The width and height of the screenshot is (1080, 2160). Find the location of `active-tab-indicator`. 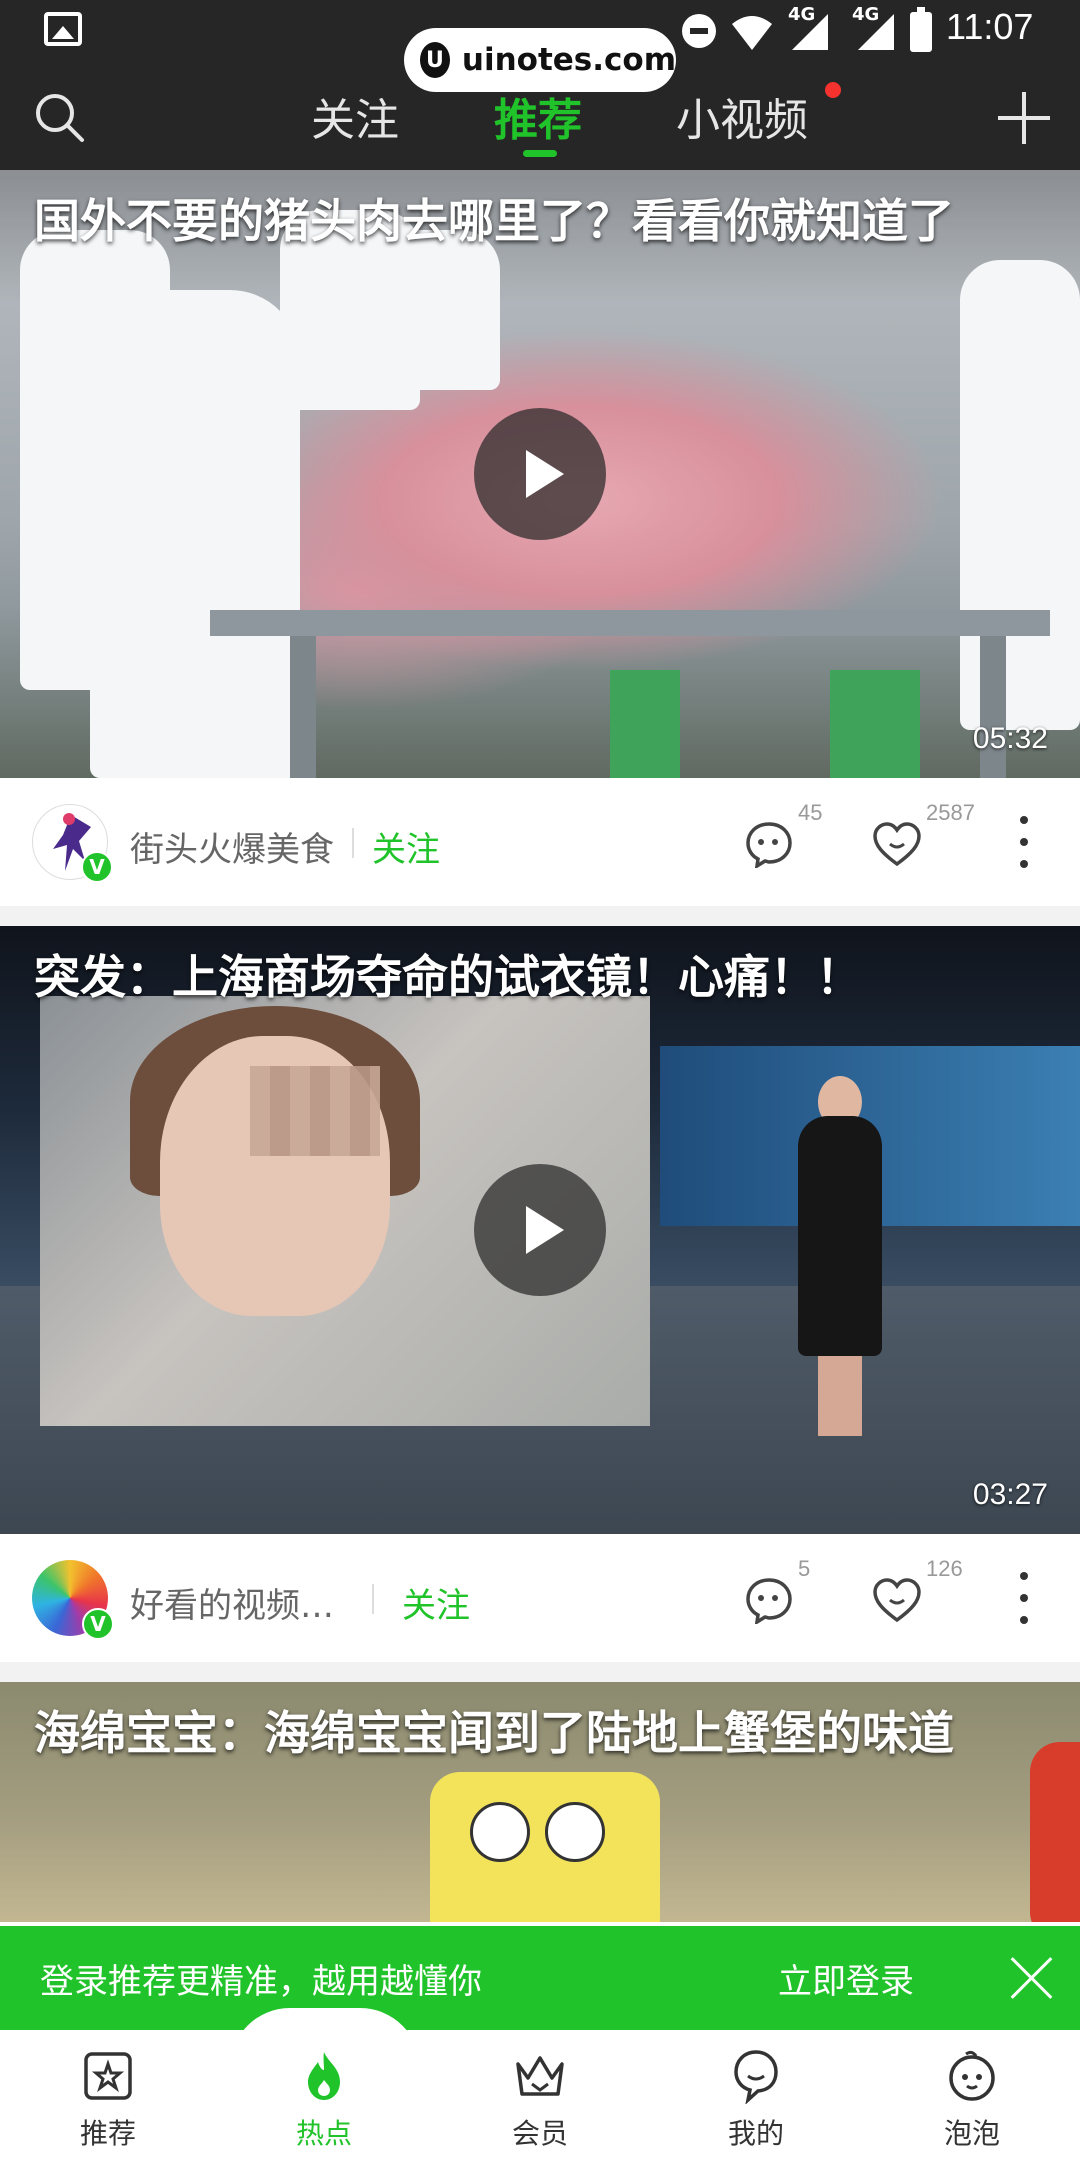

active-tab-indicator is located at coordinates (540, 153).